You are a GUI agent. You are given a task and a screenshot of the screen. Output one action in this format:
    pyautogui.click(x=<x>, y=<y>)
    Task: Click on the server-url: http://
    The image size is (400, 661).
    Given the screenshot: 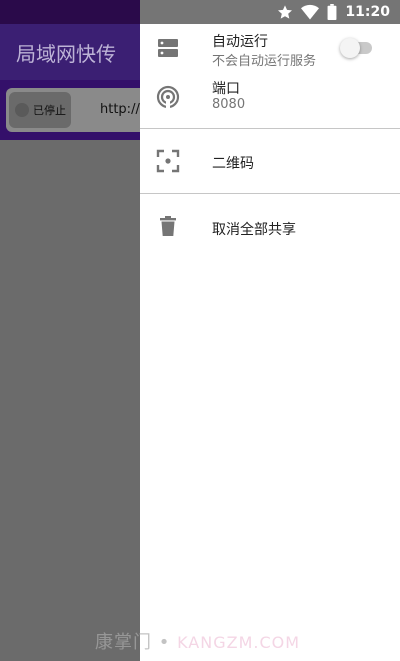 What is the action you would take?
    pyautogui.click(x=120, y=109)
    